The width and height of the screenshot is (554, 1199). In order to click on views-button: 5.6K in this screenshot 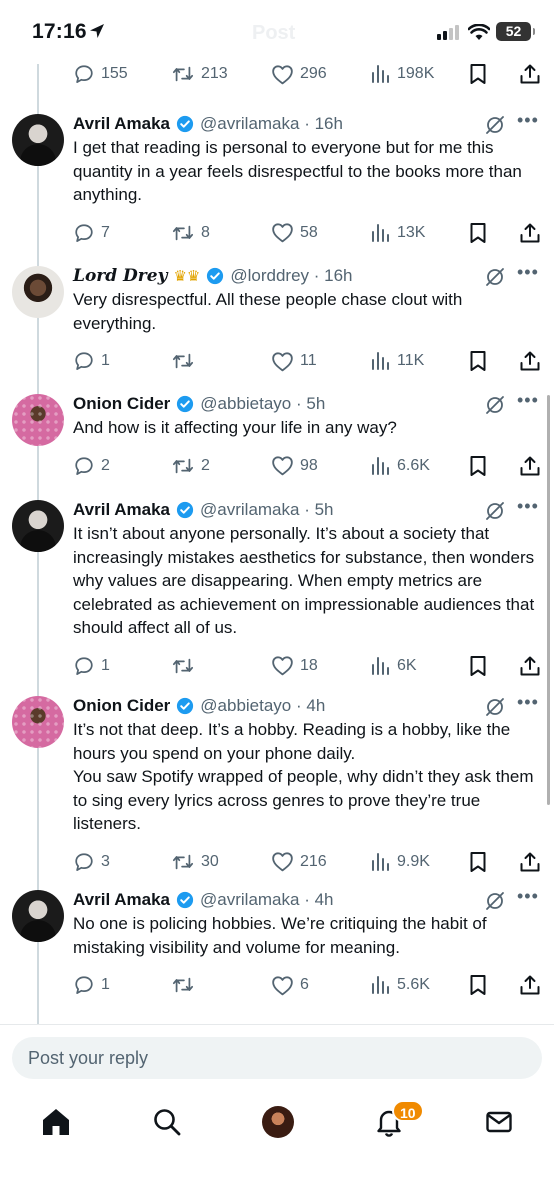, I will do `click(400, 985)`.